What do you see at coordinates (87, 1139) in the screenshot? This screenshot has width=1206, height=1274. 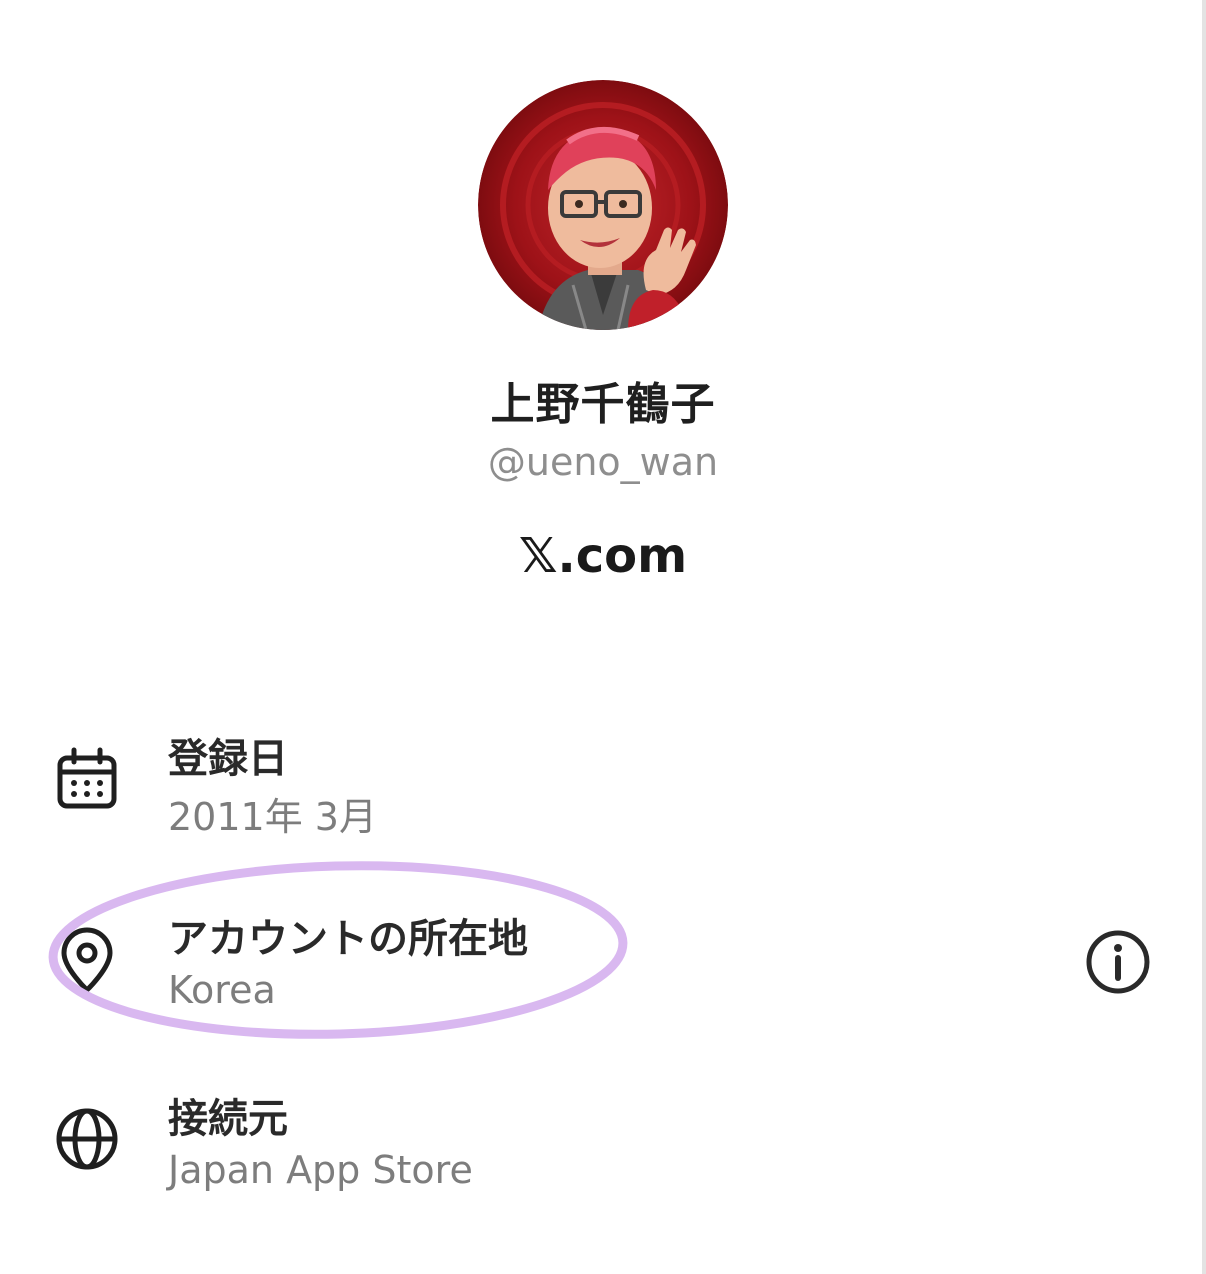 I see `globe-icon` at bounding box center [87, 1139].